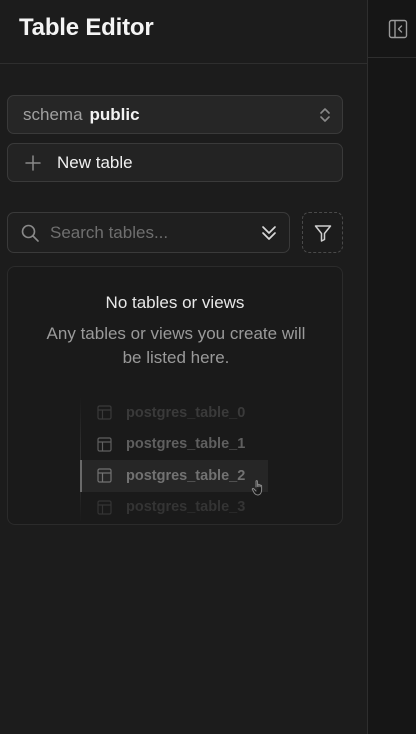 The image size is (416, 734). Describe the element at coordinates (392, 367) in the screenshot. I see `right-panel` at that location.